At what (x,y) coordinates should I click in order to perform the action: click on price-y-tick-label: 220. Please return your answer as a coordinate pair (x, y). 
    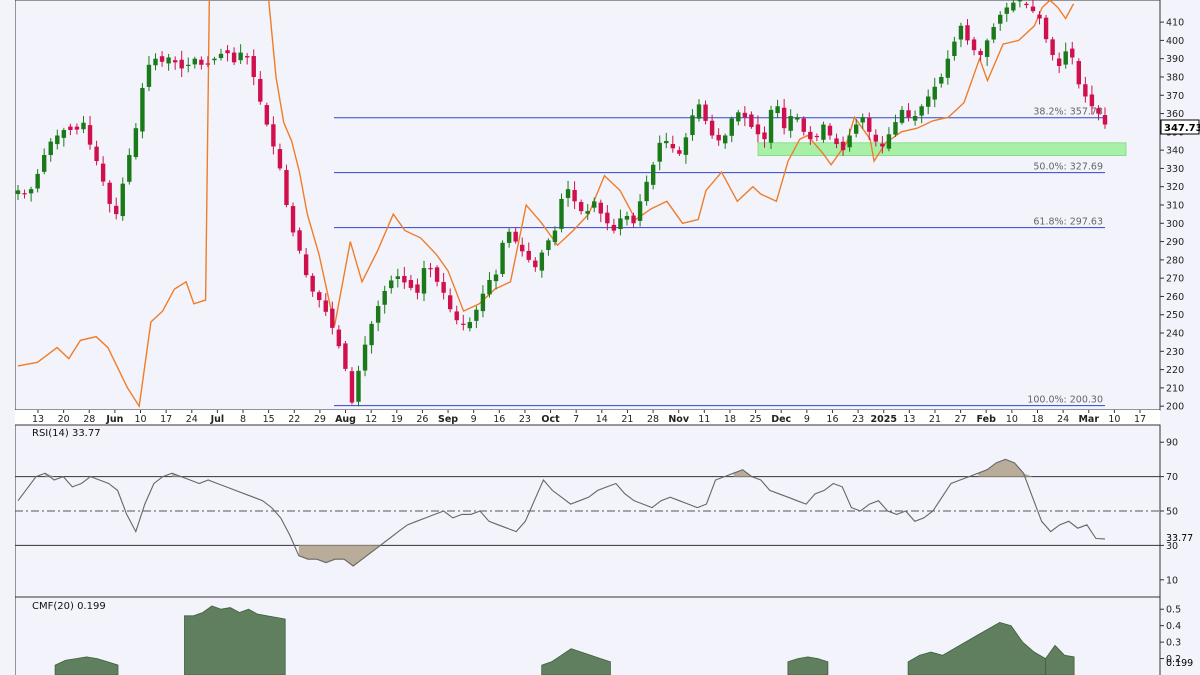
    Looking at the image, I should click on (1175, 370).